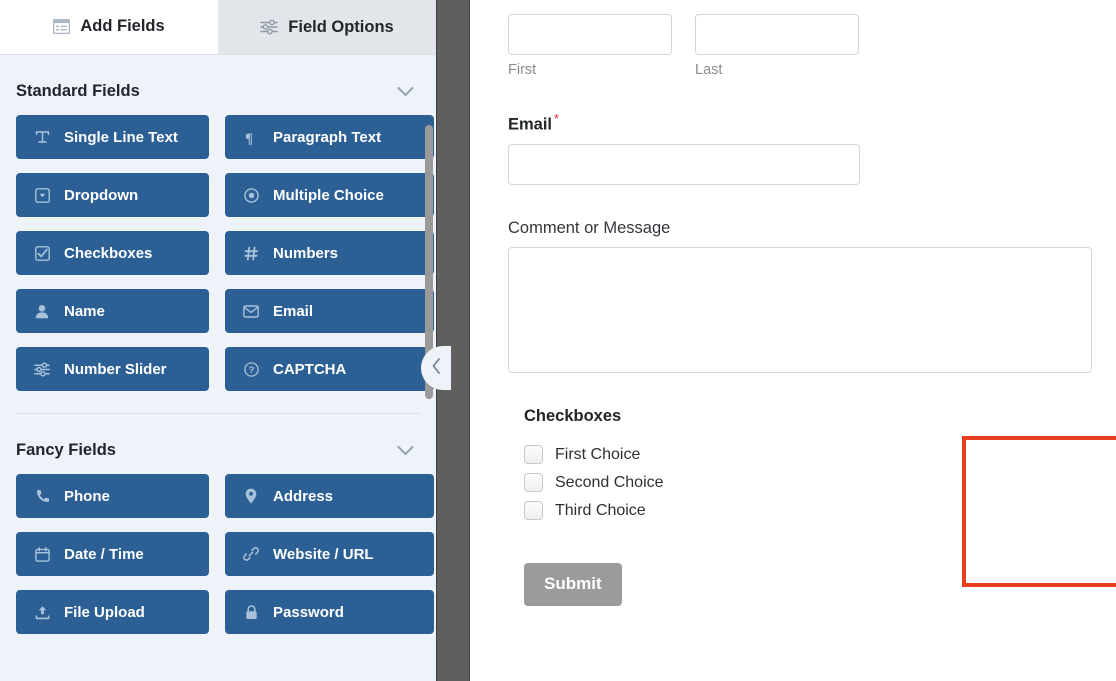  I want to click on checkbox-icon, so click(42, 253).